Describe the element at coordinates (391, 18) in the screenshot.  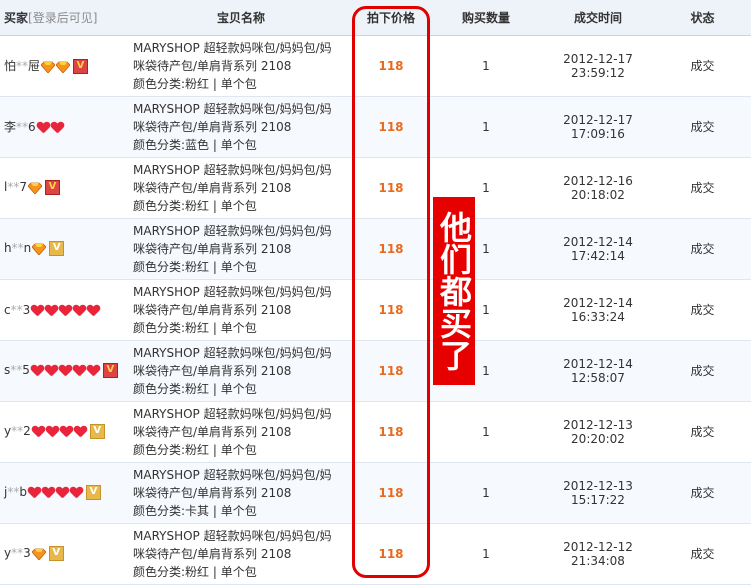
I see `col-price: 拍下价格` at that location.